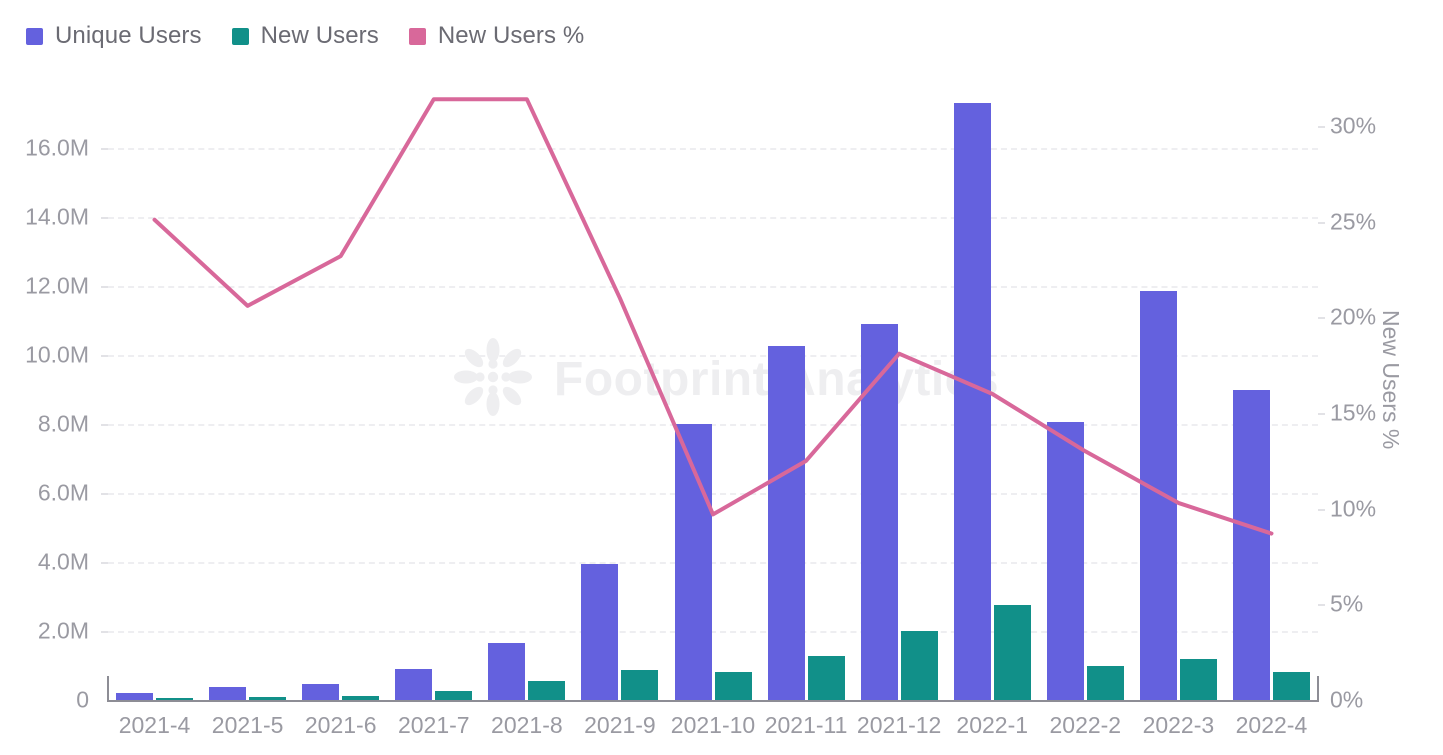 The image size is (1443, 755). What do you see at coordinates (992, 725) in the screenshot?
I see `x-axis-tick-label: 2022-1` at bounding box center [992, 725].